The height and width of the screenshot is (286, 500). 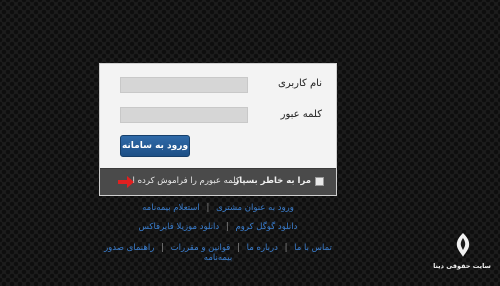 I want to click on links-row-1: ورود به عنوان مشتری | استعلام بیمه‌نامه, so click(x=218, y=208).